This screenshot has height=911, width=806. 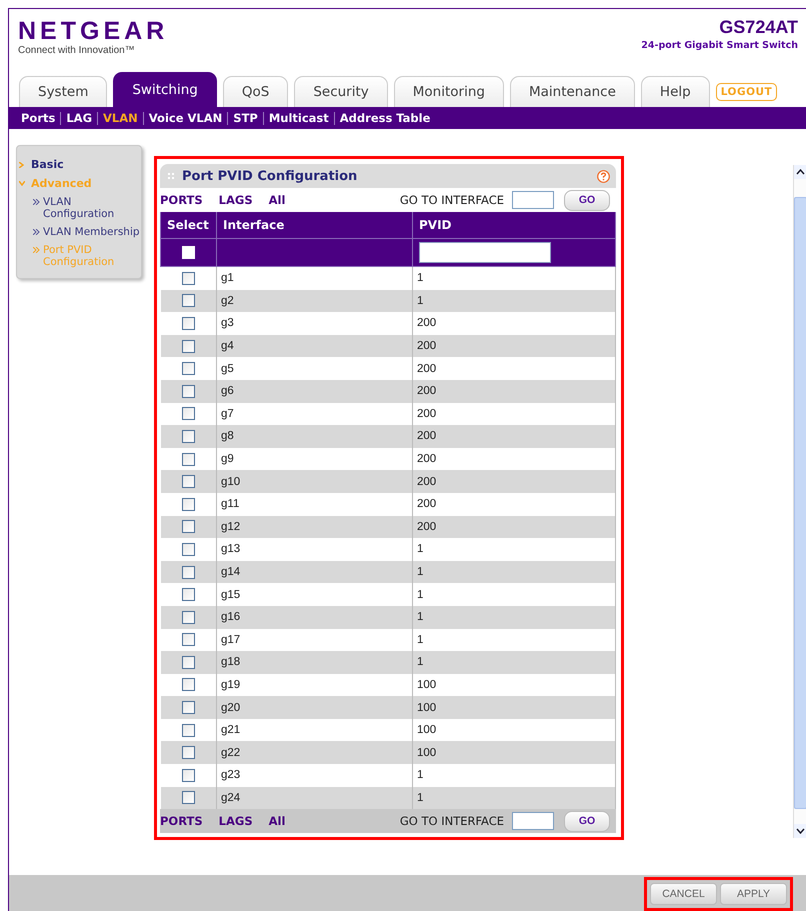 What do you see at coordinates (120, 118) in the screenshot?
I see `subnav-link: VLAN` at bounding box center [120, 118].